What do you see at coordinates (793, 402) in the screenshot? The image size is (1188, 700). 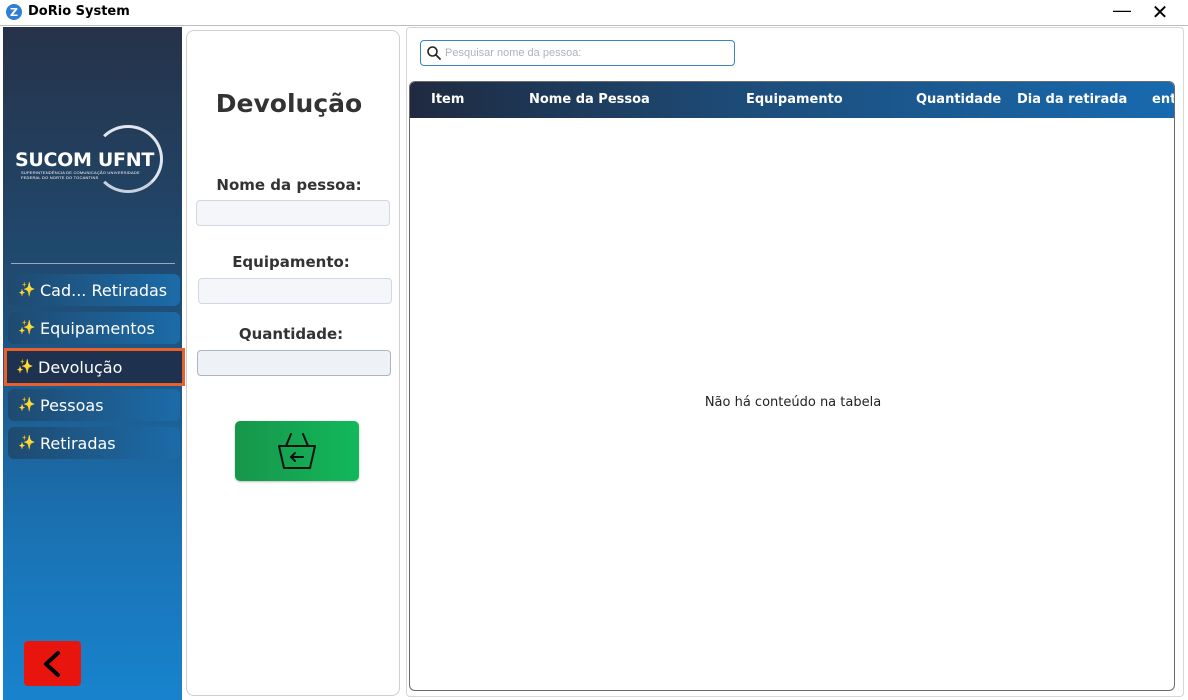 I see `empty-table-message: Não há conteúdo na tabela` at bounding box center [793, 402].